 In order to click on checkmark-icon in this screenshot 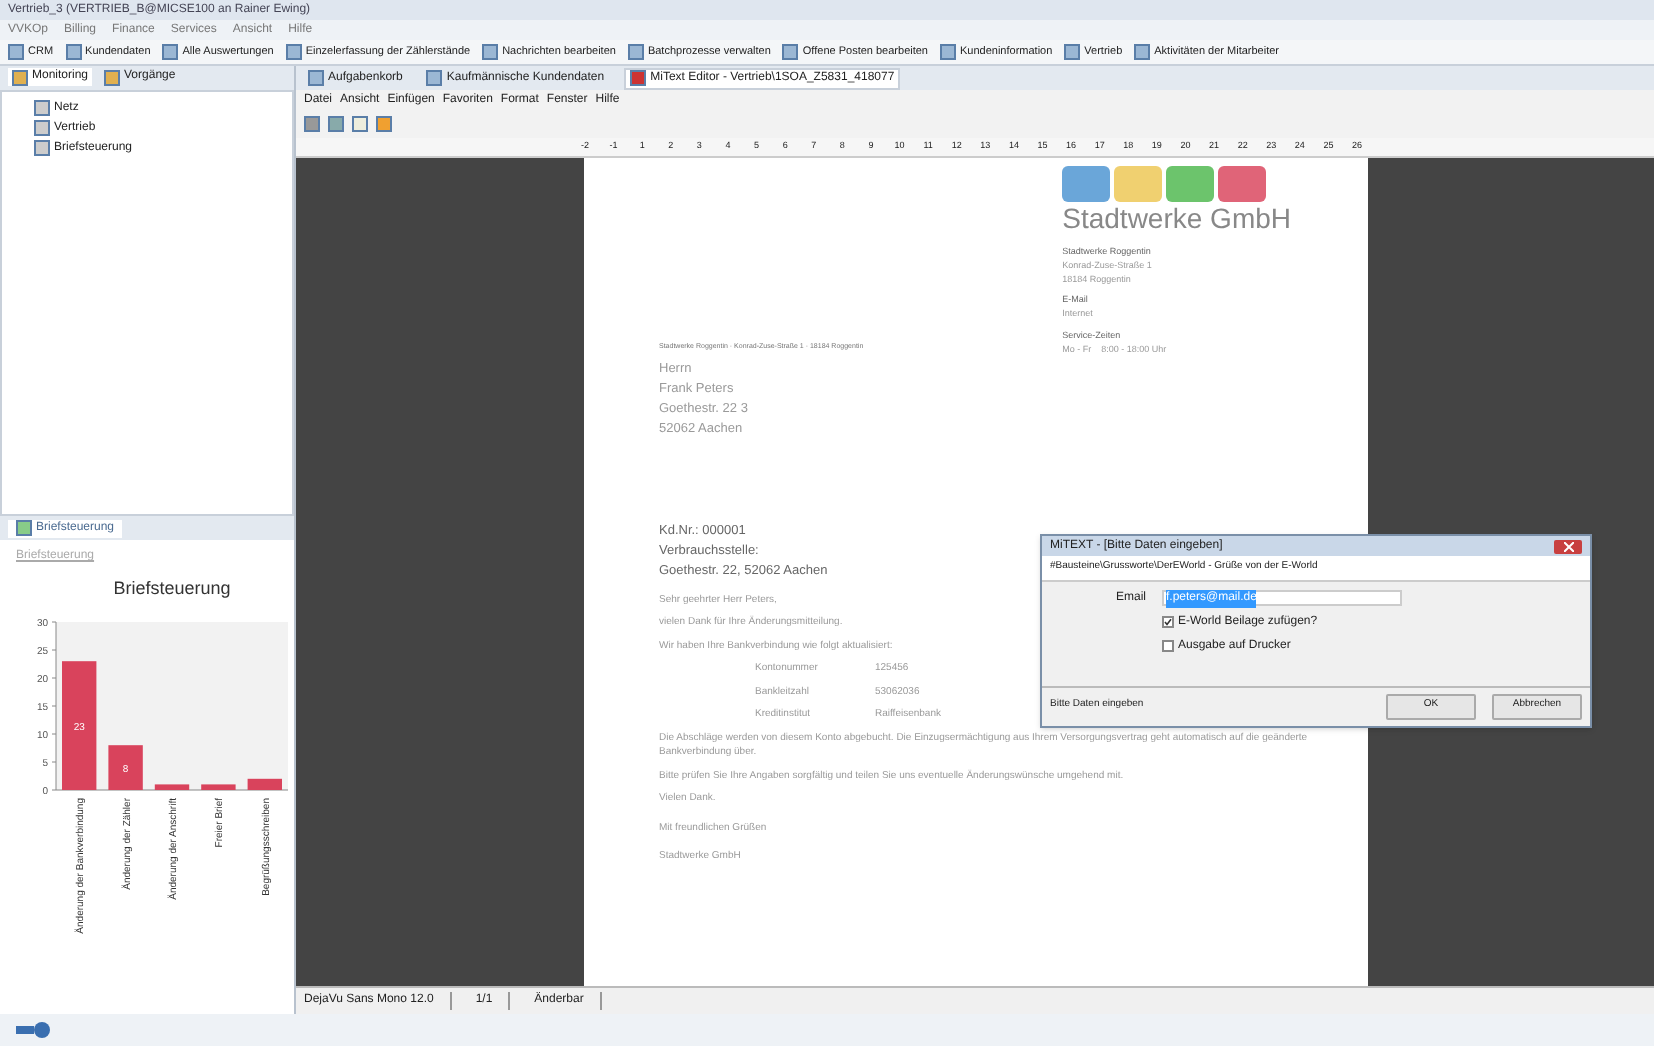, I will do `click(1168, 622)`.